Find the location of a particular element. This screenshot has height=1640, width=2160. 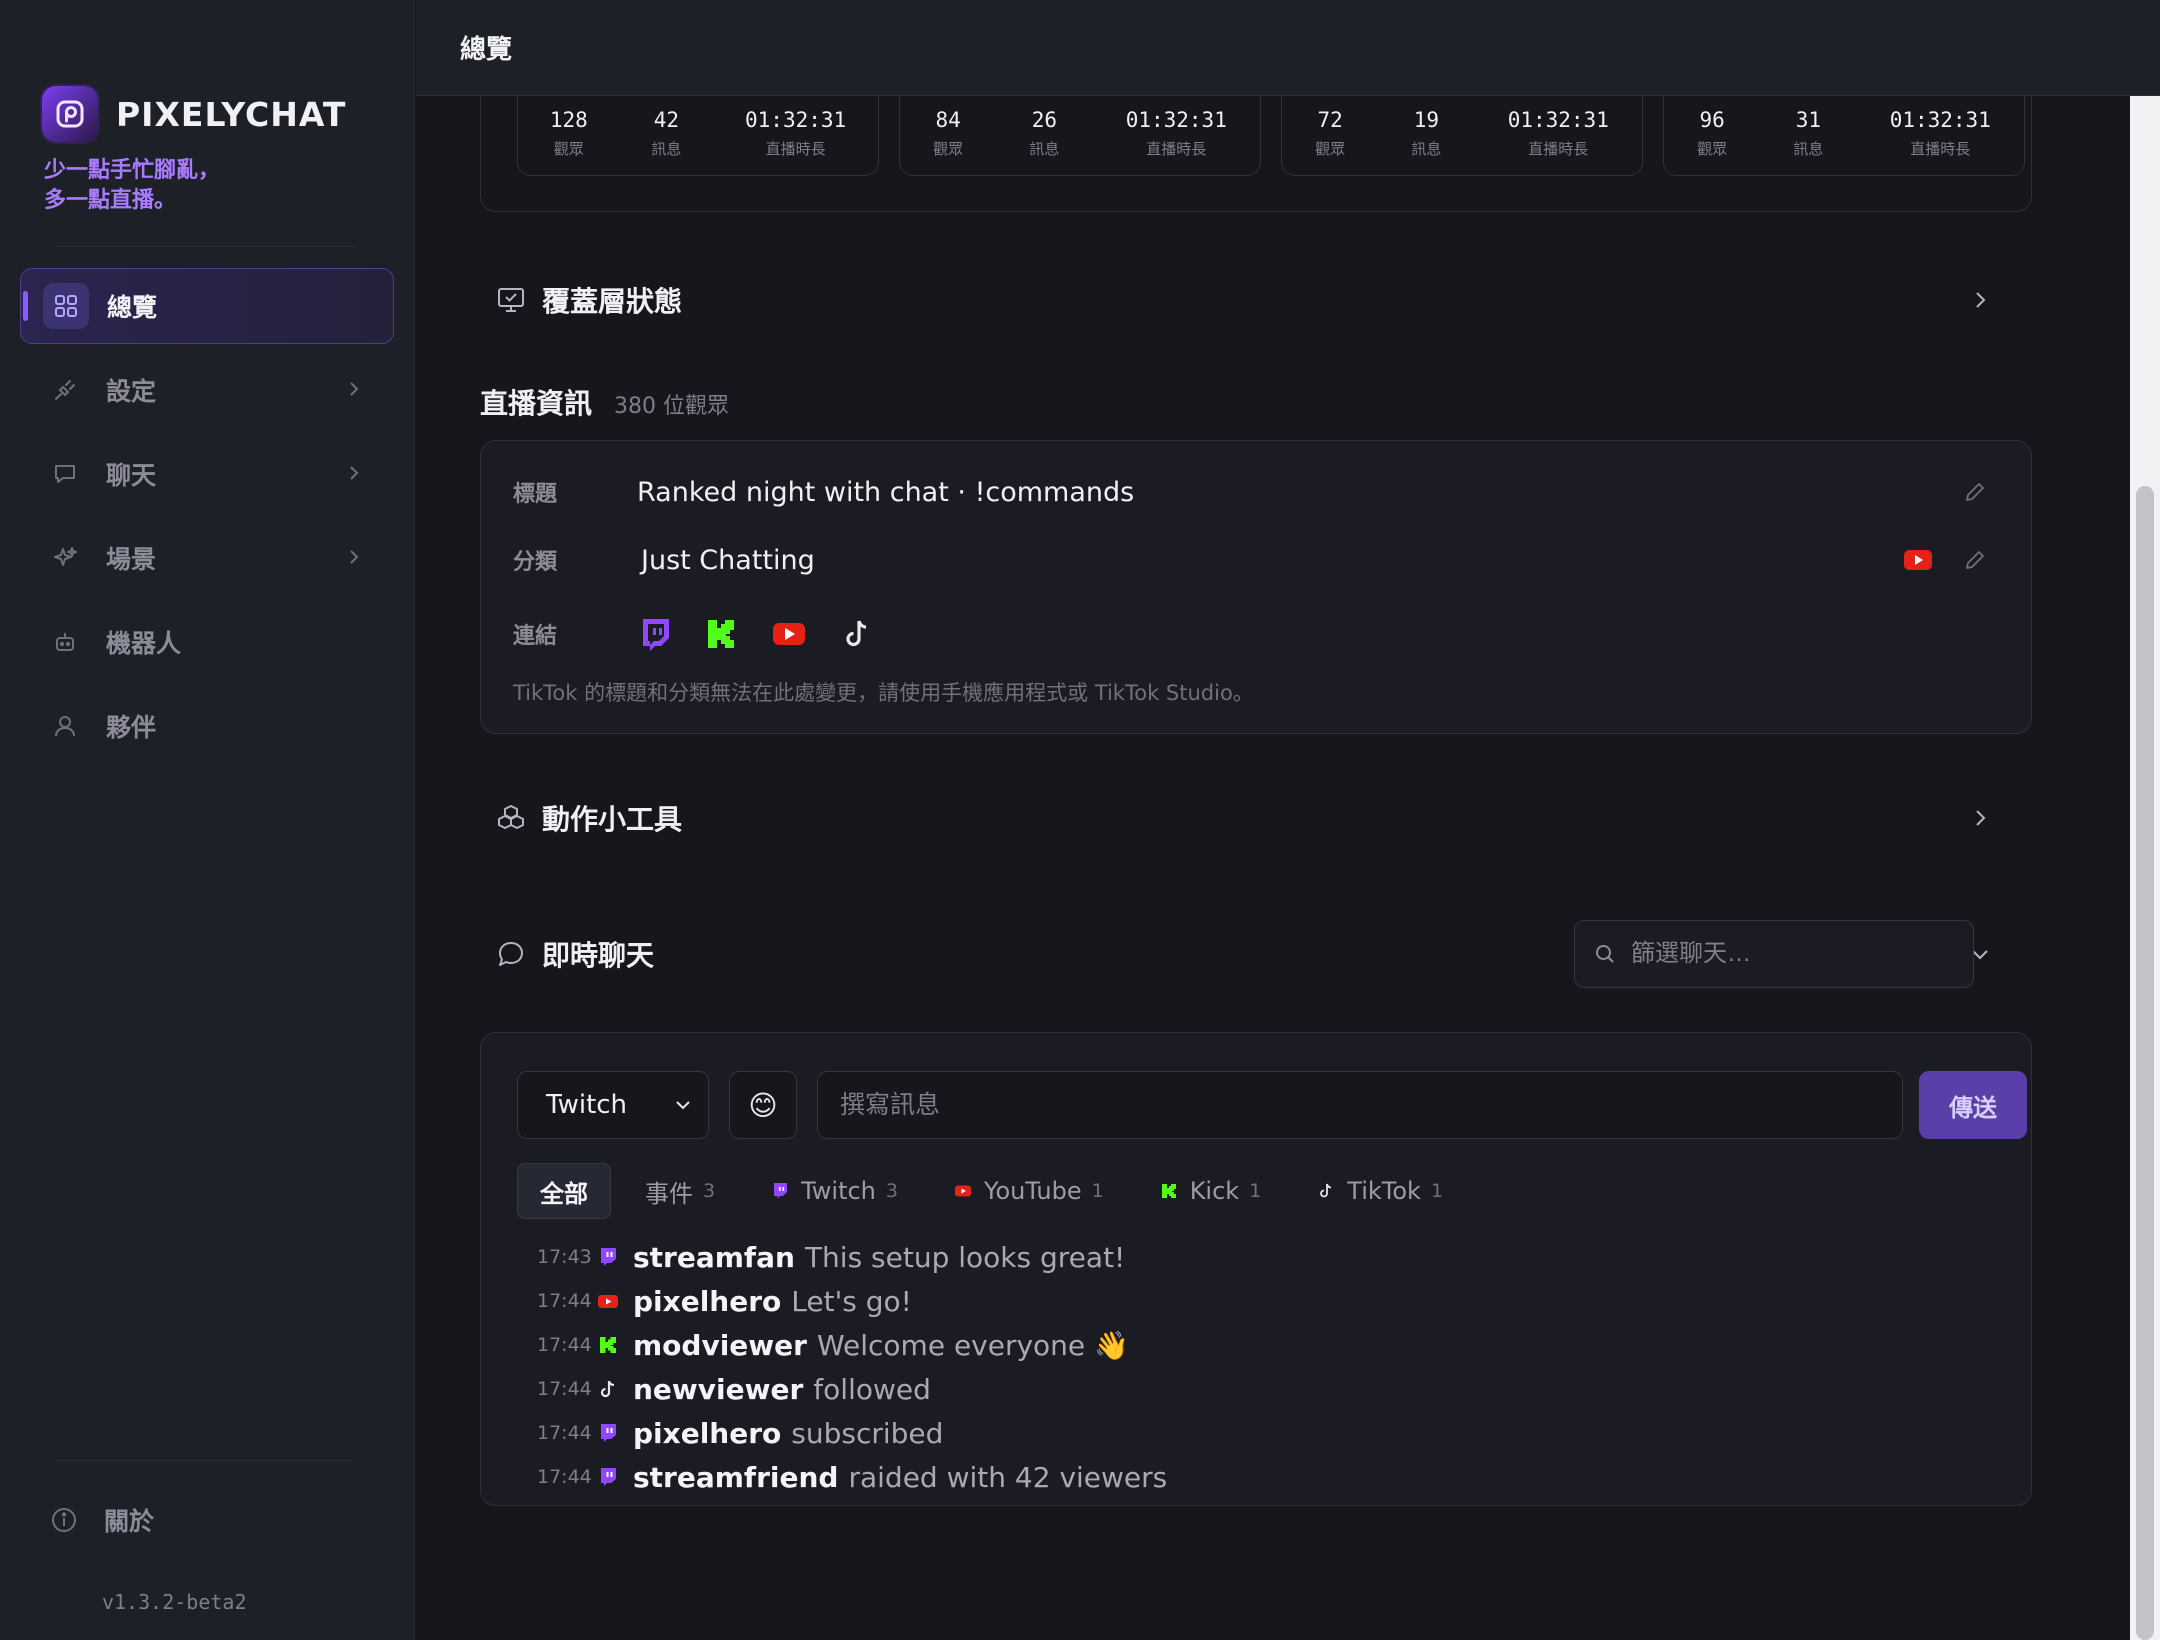

sidebar-item-overview: 總覽 is located at coordinates (207, 306).